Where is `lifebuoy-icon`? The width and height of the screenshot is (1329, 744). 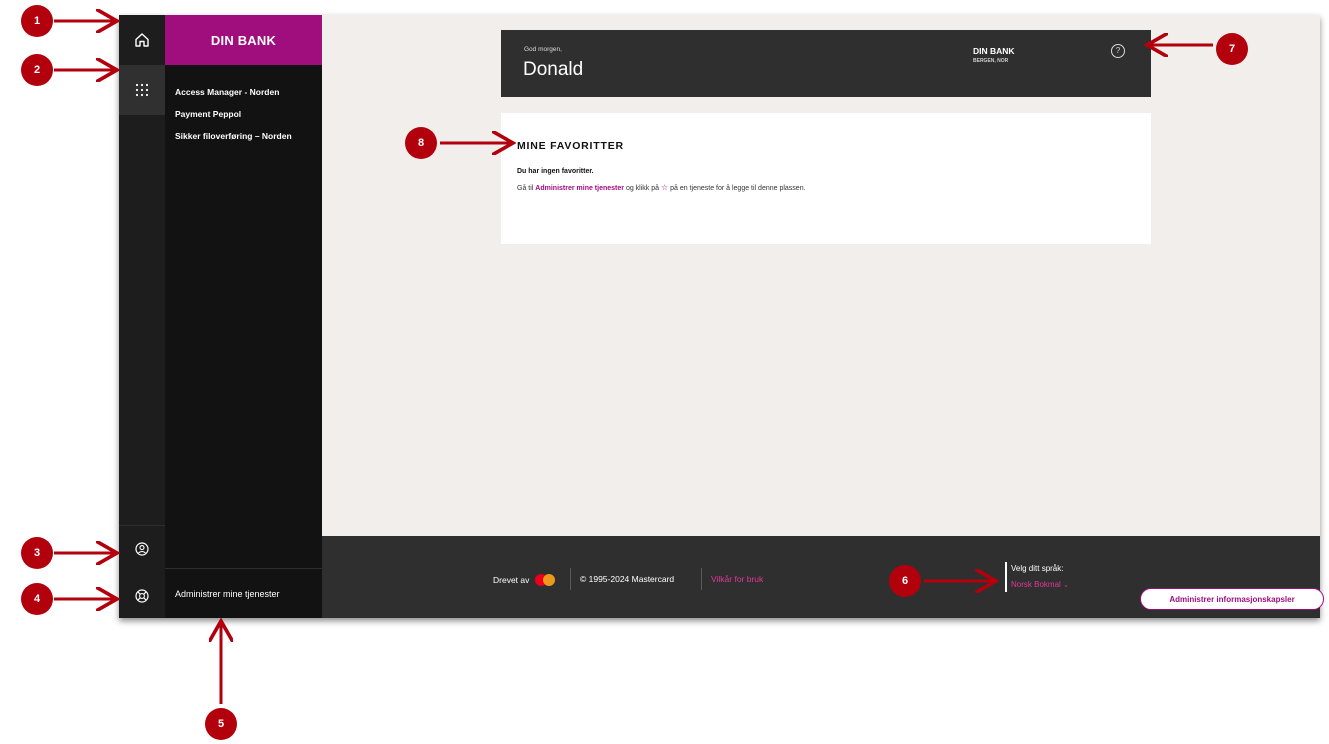 lifebuoy-icon is located at coordinates (142, 595).